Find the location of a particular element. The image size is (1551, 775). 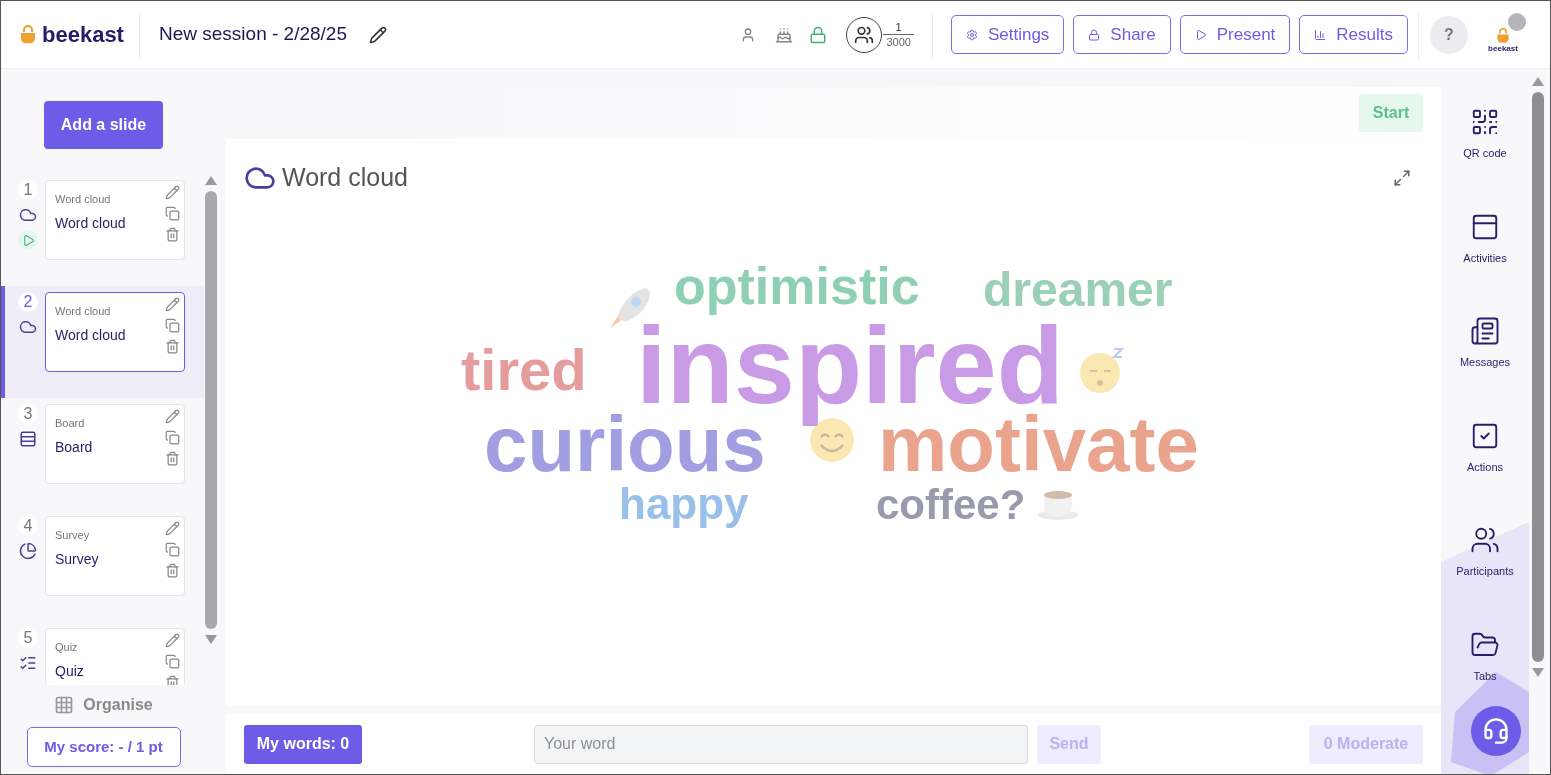

slide-number: 1 is located at coordinates (28, 190).